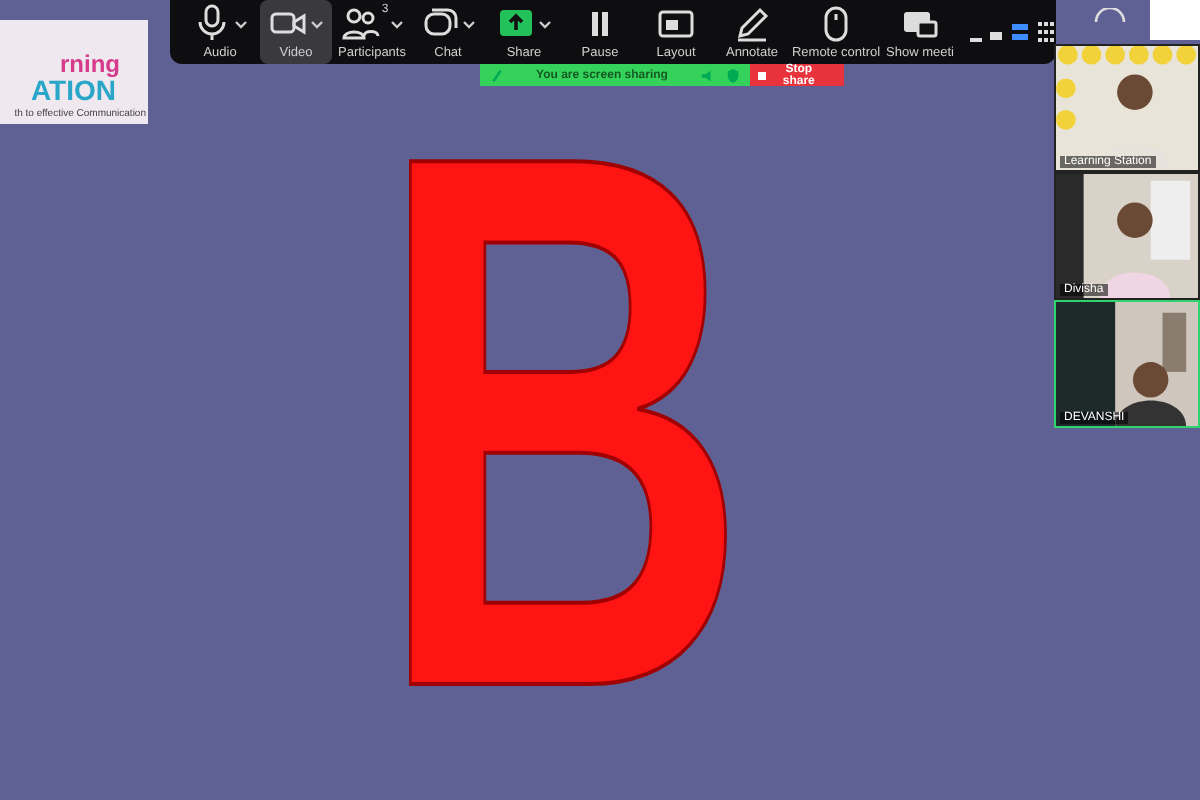  What do you see at coordinates (706, 75) in the screenshot?
I see `speaker-icon` at bounding box center [706, 75].